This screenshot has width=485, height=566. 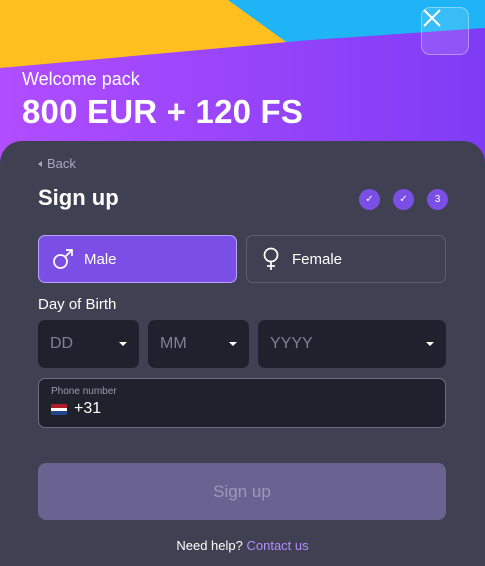 What do you see at coordinates (242, 491) in the screenshot?
I see `signup-submit-button: Sign up` at bounding box center [242, 491].